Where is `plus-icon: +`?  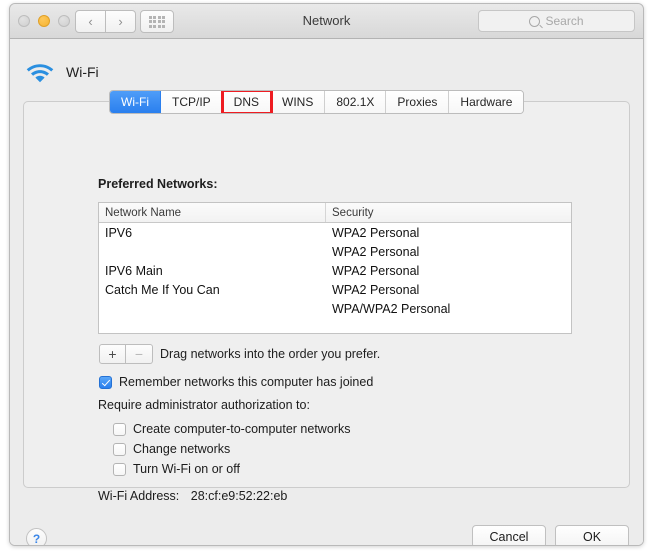
plus-icon: + is located at coordinates (112, 354).